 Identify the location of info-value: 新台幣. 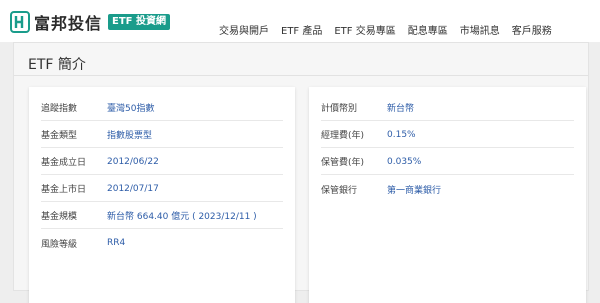
(400, 107).